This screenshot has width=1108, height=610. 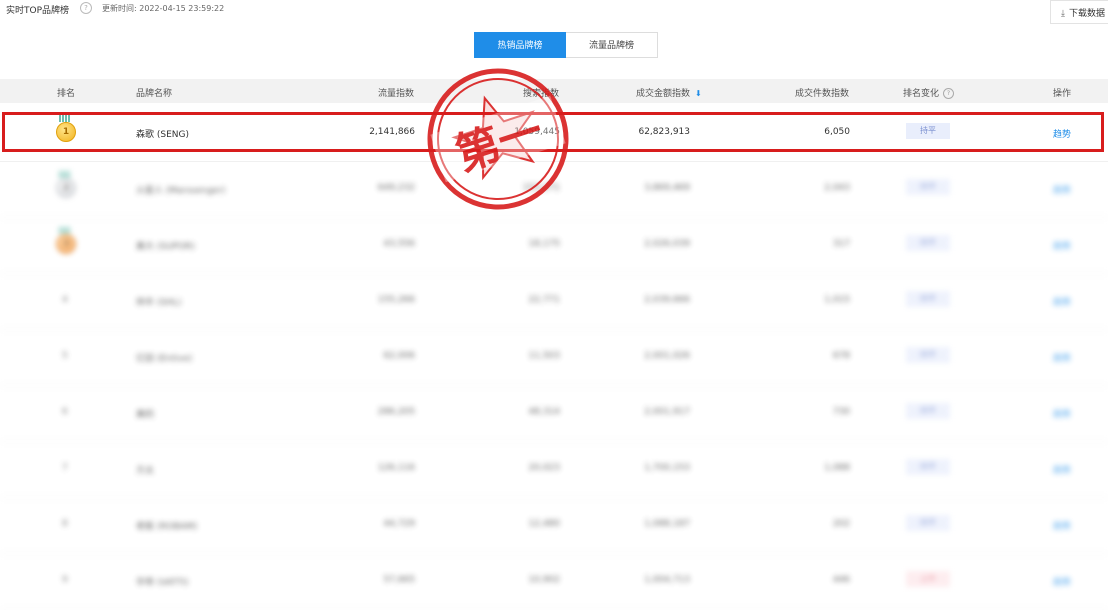 What do you see at coordinates (164, 357) in the screenshot?
I see `brand-name: 亿田 (Entive)` at bounding box center [164, 357].